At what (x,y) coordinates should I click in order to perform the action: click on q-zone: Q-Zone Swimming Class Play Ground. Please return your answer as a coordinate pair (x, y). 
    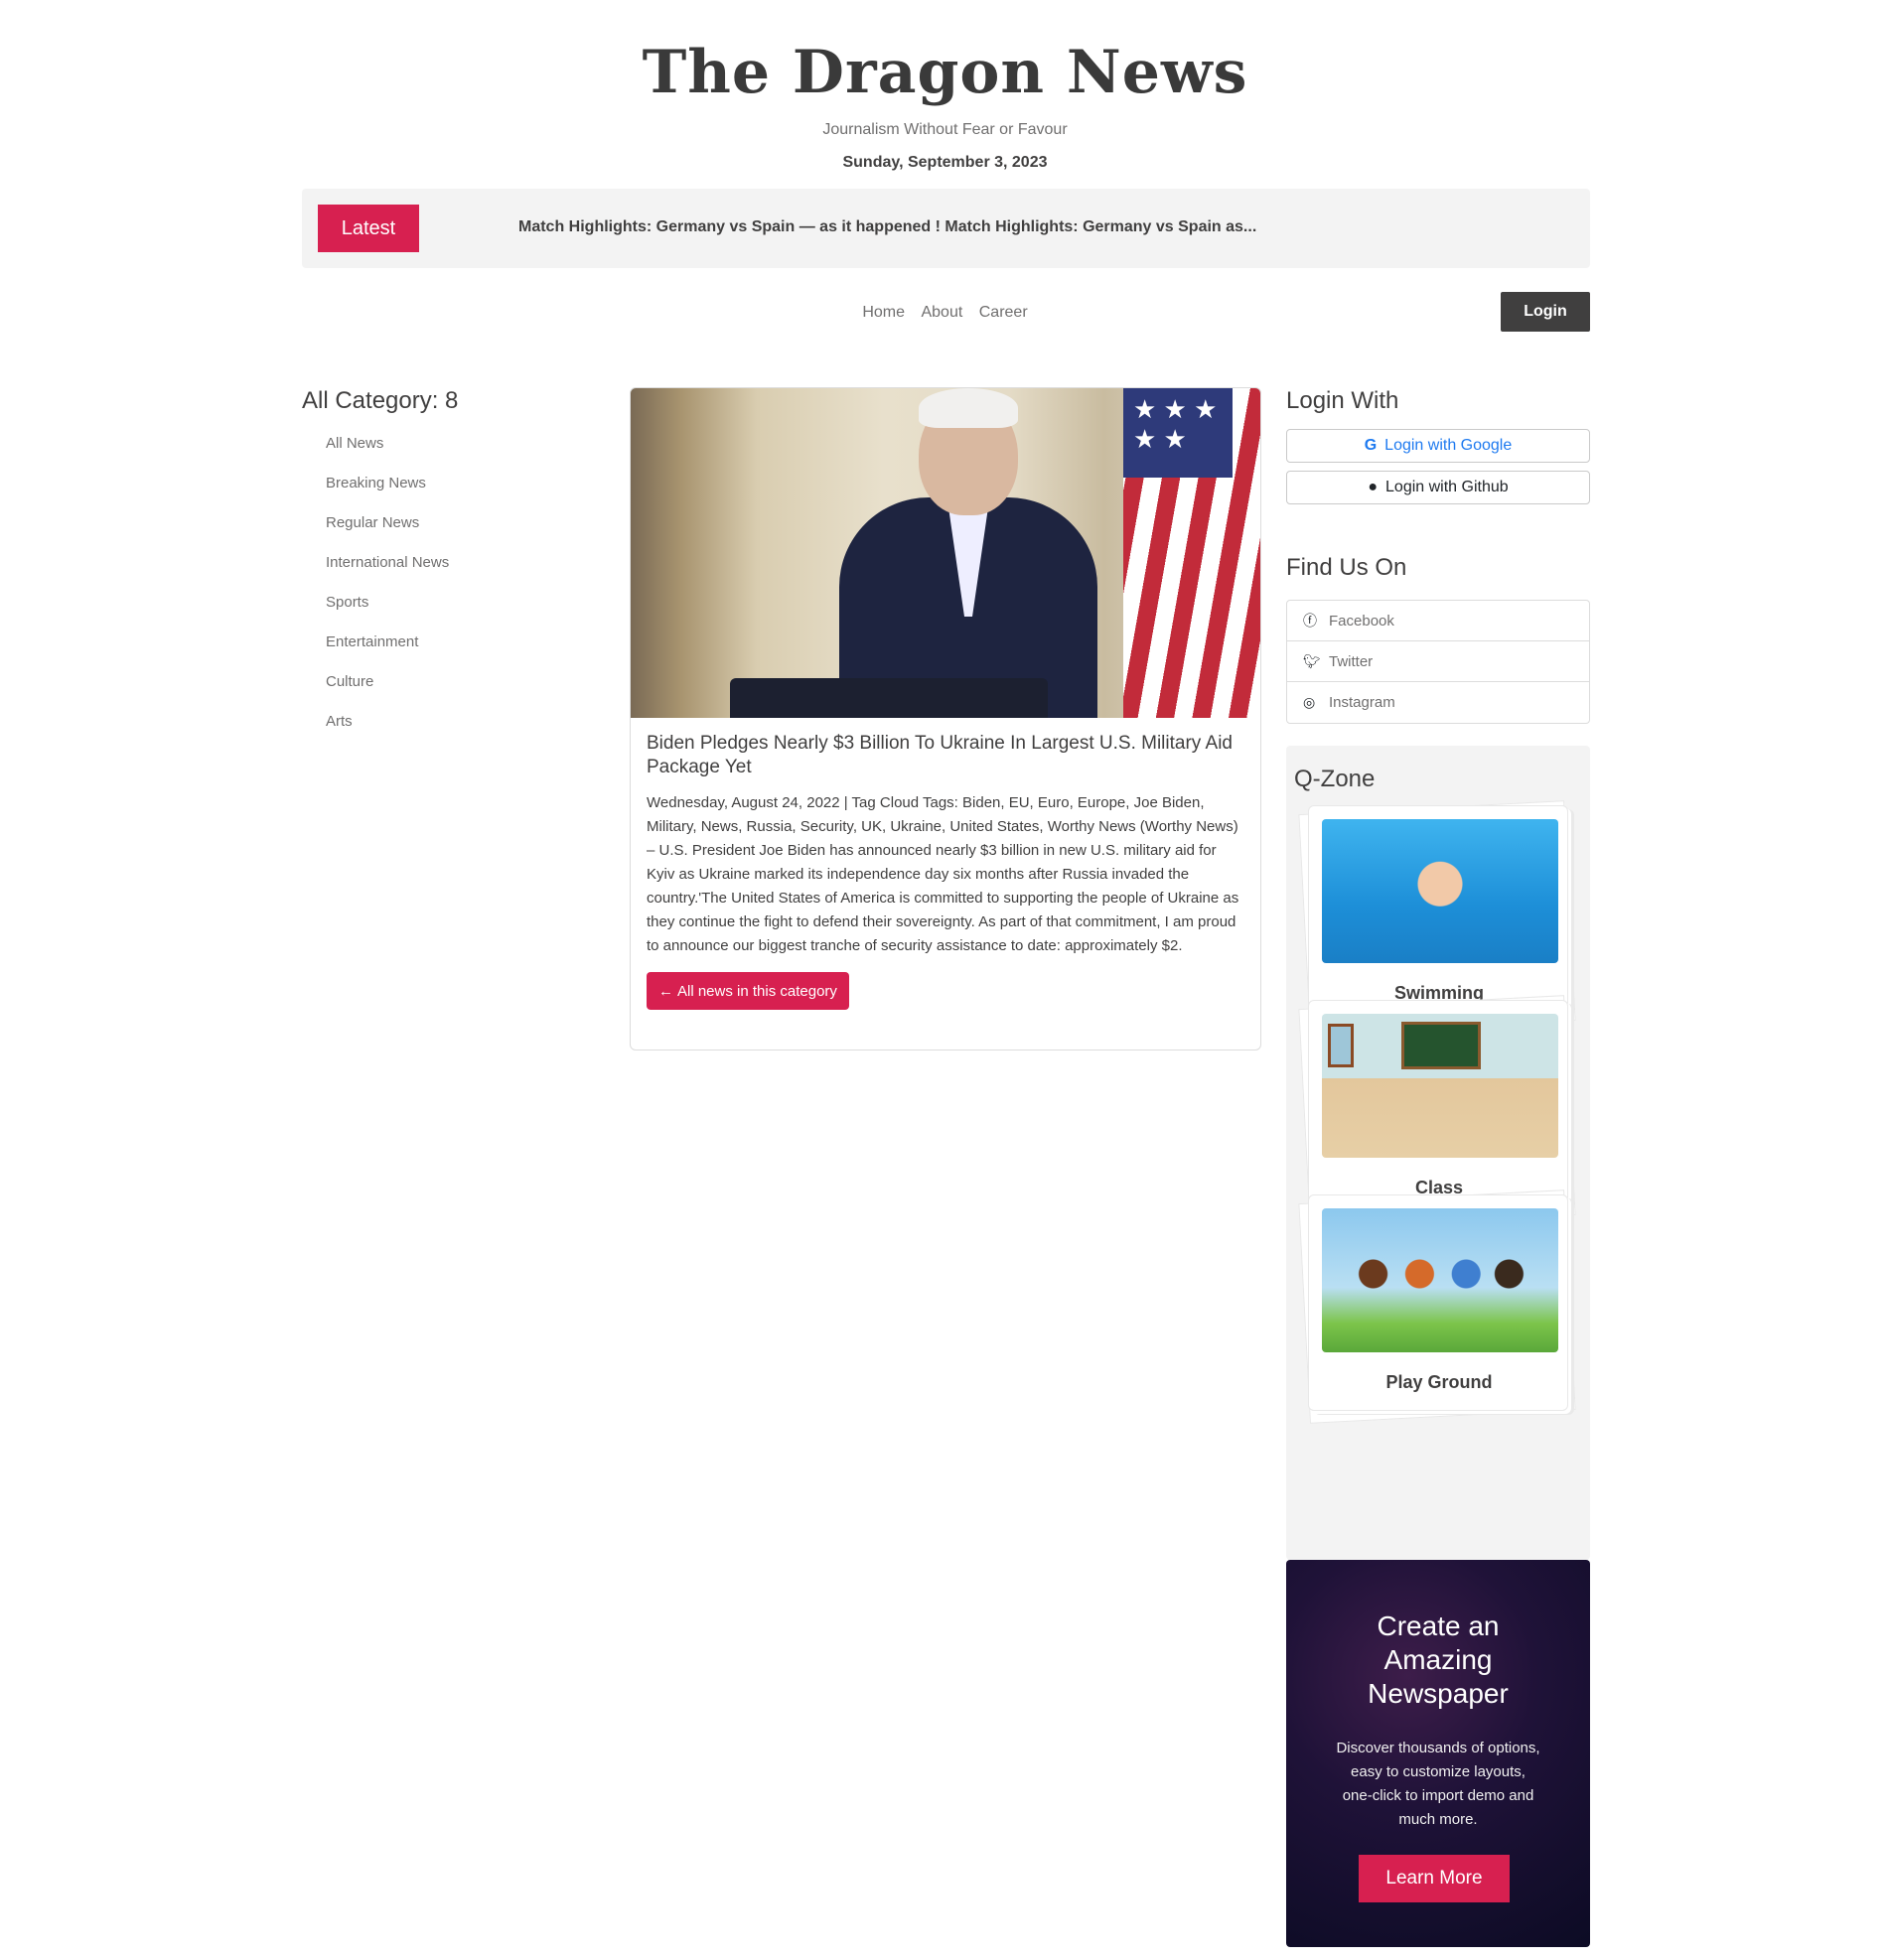
    Looking at the image, I should click on (1438, 1153).